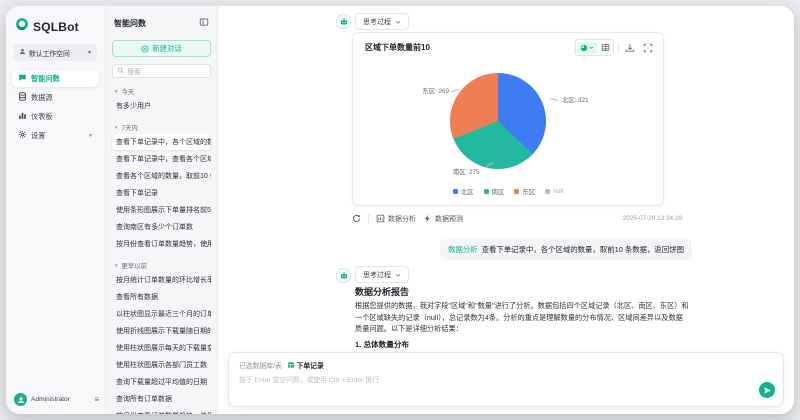 This screenshot has height=420, width=800. What do you see at coordinates (161, 71) in the screenshot?
I see `search-input: 搜索` at bounding box center [161, 71].